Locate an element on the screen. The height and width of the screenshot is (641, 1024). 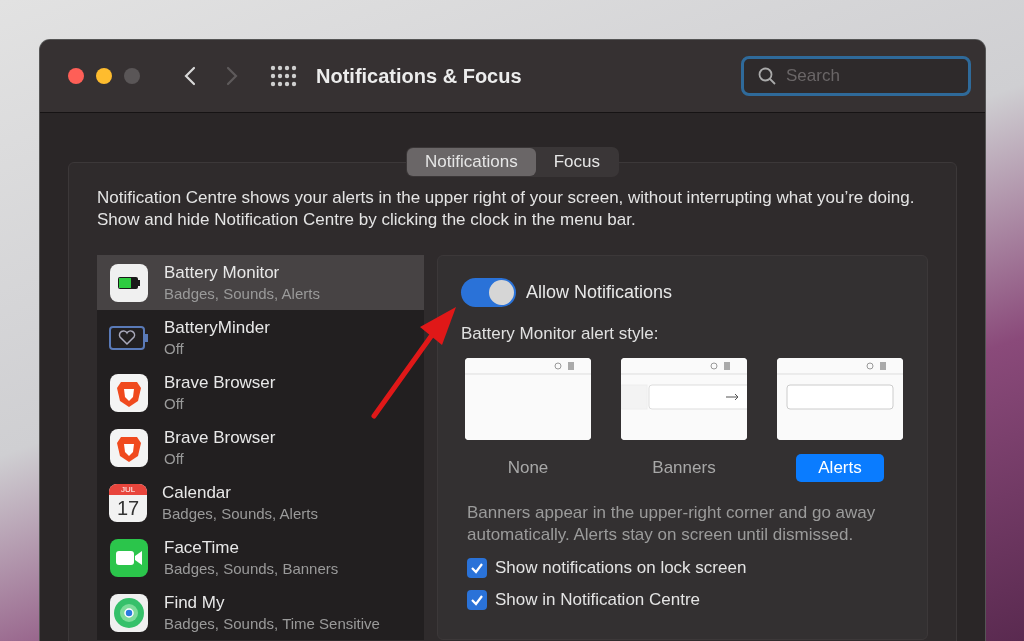
app-name: BatteryMinder is located at coordinates (217, 328).